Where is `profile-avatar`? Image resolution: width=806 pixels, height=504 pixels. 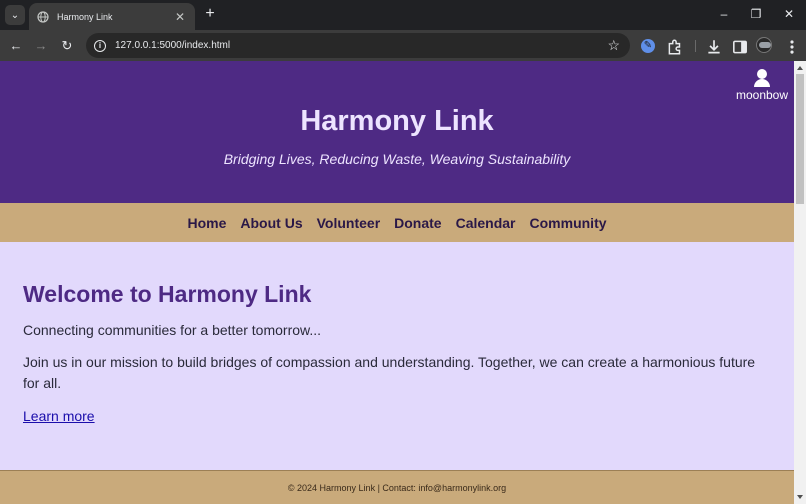 profile-avatar is located at coordinates (764, 45).